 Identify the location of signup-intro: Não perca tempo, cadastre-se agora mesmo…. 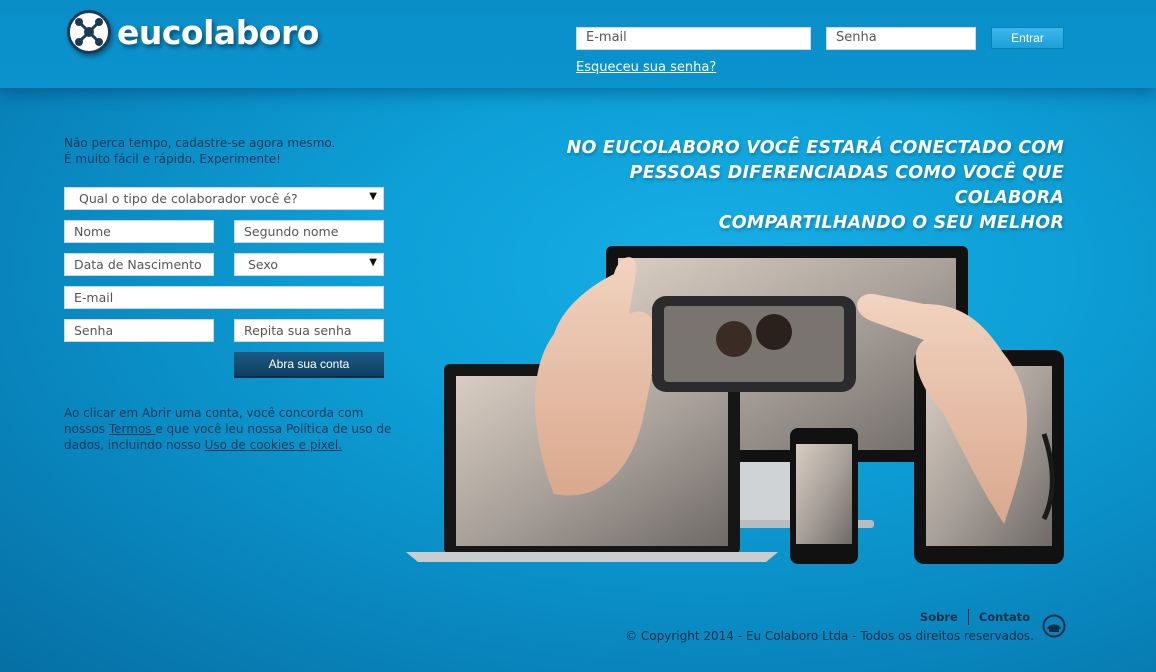
(199, 151).